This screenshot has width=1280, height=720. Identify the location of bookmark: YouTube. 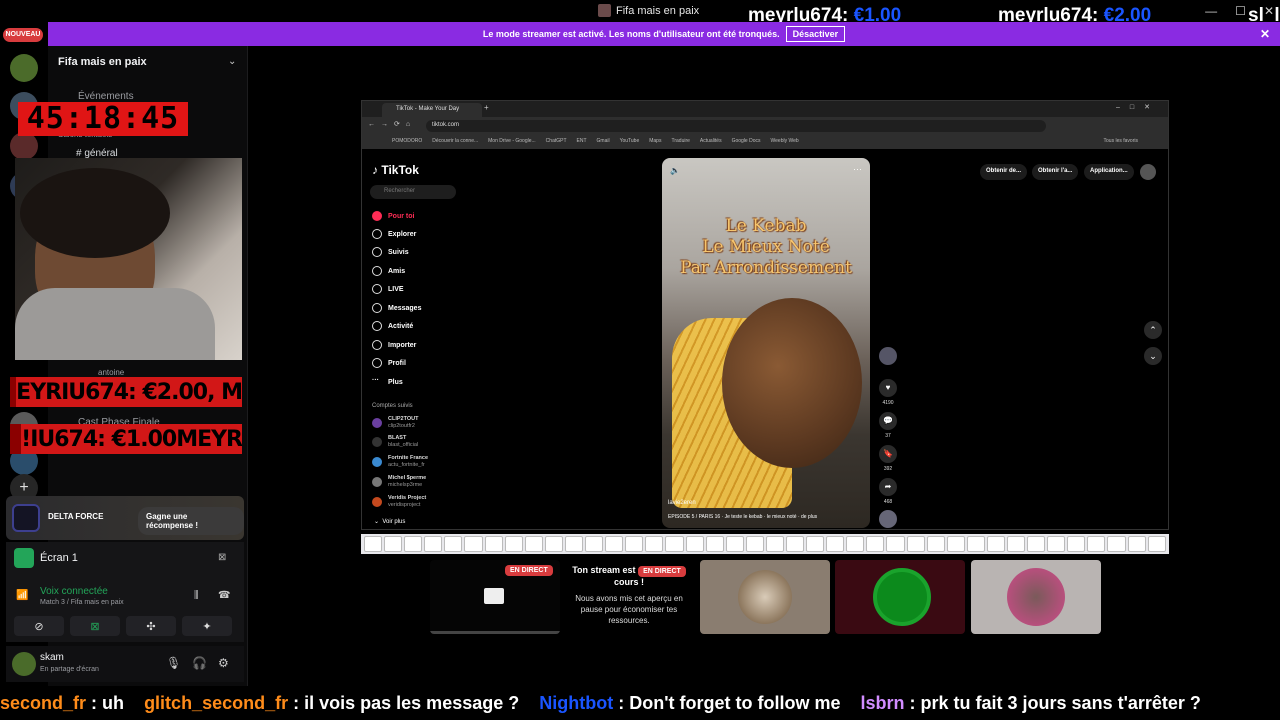
(630, 142).